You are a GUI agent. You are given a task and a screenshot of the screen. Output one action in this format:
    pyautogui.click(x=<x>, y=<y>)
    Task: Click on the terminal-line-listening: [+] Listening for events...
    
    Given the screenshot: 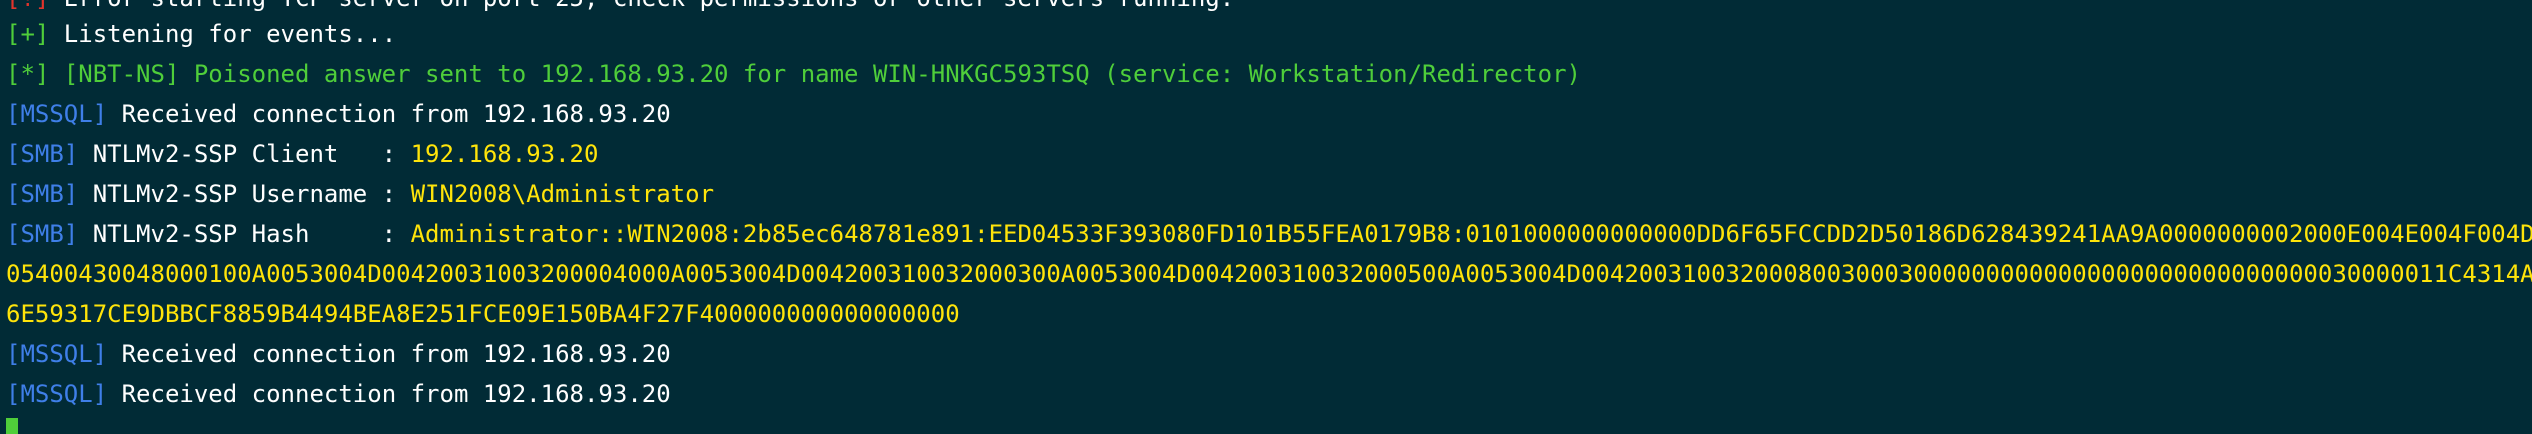 What is the action you would take?
    pyautogui.click(x=201, y=34)
    